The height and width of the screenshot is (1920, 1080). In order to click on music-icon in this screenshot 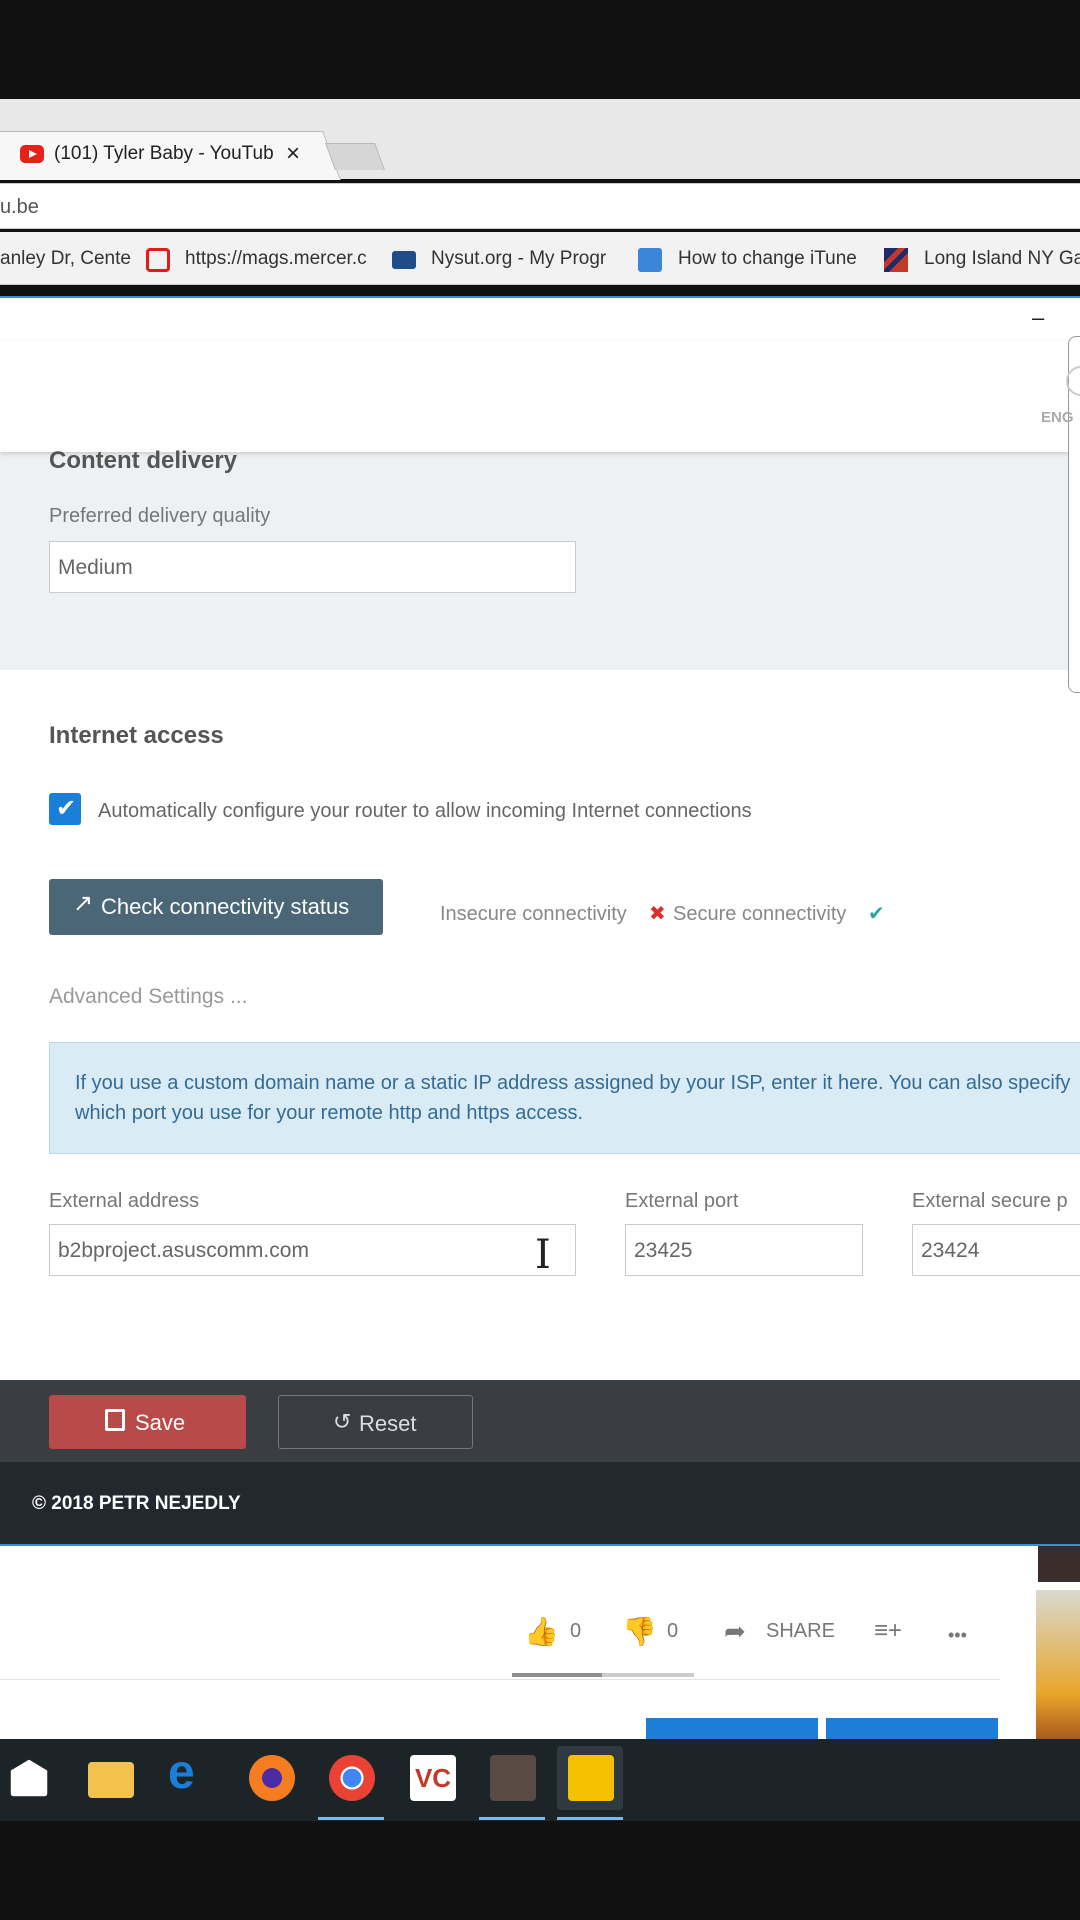, I will do `click(650, 260)`.